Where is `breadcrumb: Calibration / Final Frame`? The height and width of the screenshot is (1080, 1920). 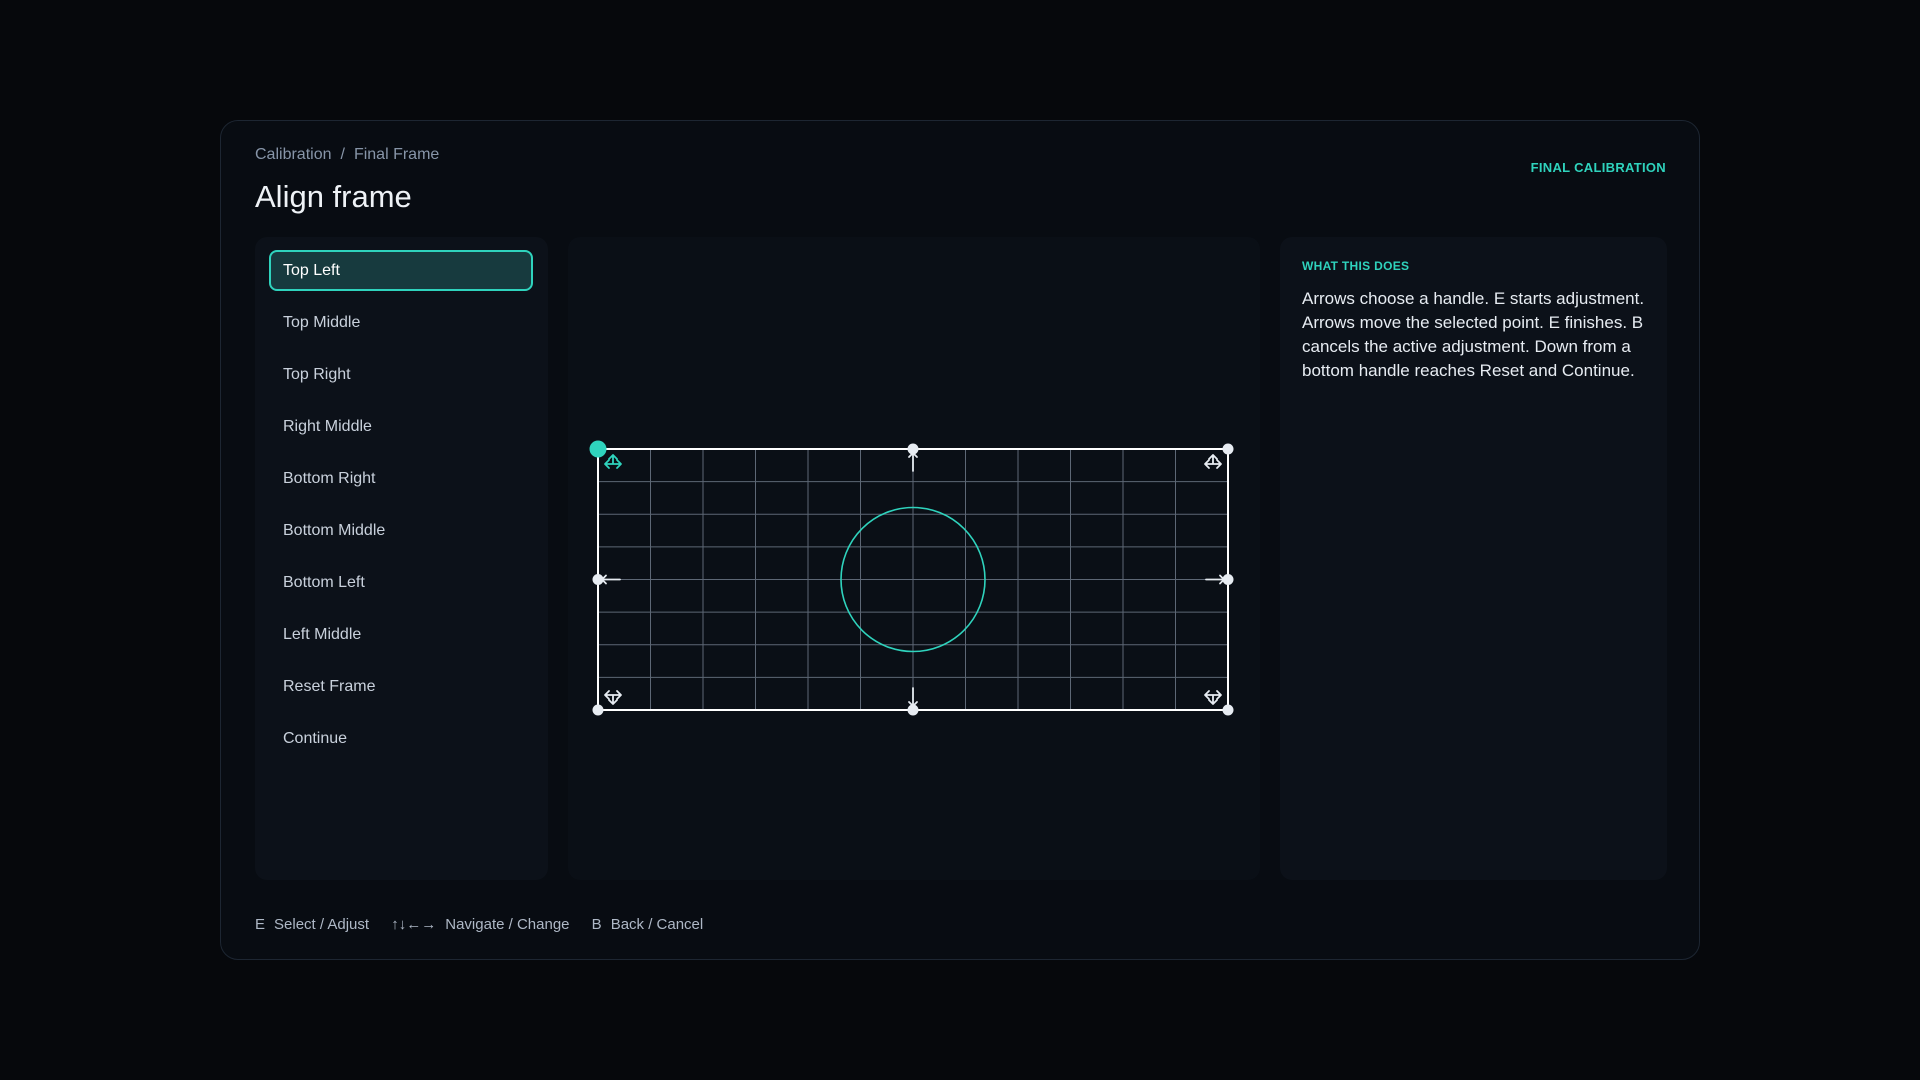 breadcrumb: Calibration / Final Frame is located at coordinates (347, 155).